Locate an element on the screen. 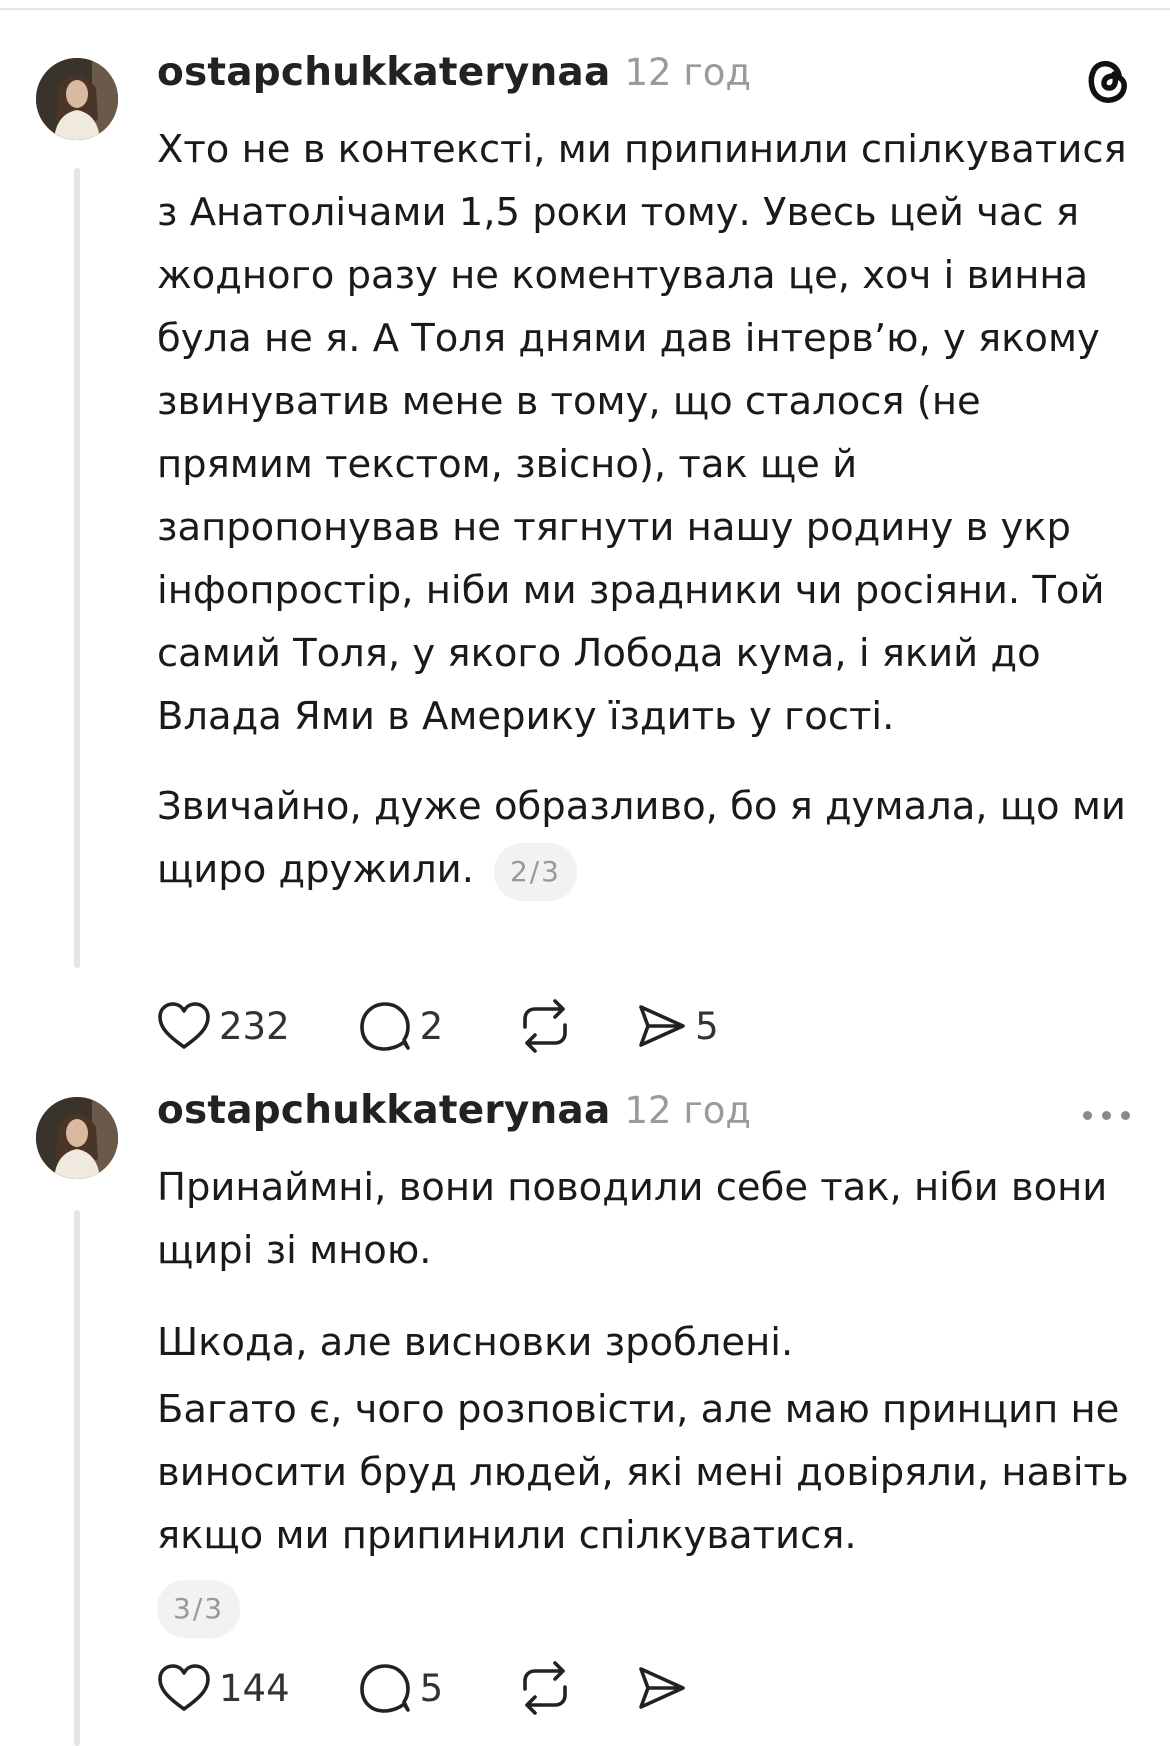 This screenshot has height=1746, width=1170. share-button is located at coordinates (661, 1688).